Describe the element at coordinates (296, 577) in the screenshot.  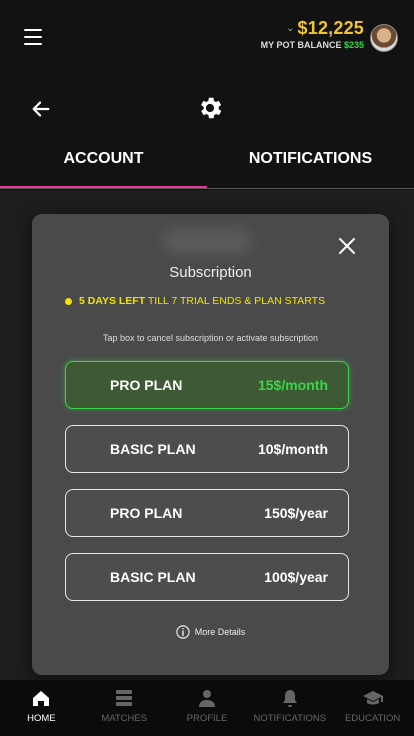
I see `plan-price: 100$/year` at that location.